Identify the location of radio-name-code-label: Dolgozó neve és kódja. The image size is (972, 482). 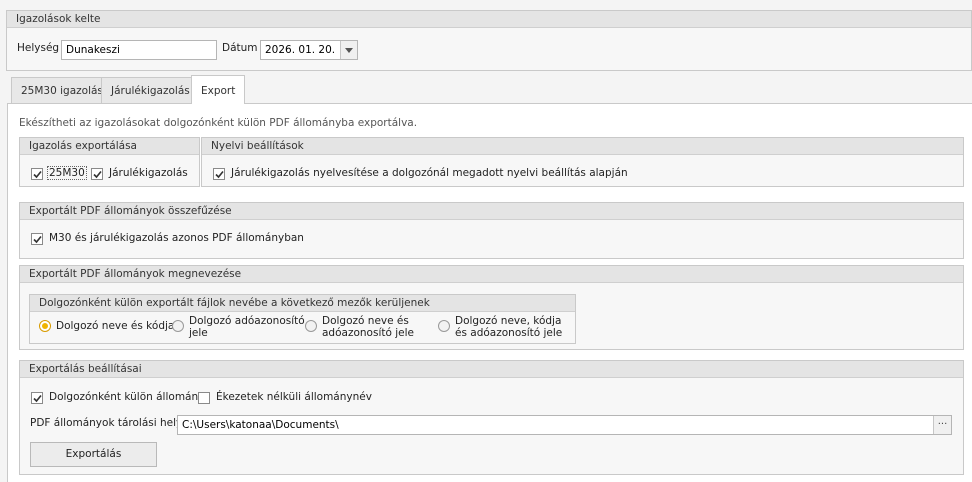
(115, 326).